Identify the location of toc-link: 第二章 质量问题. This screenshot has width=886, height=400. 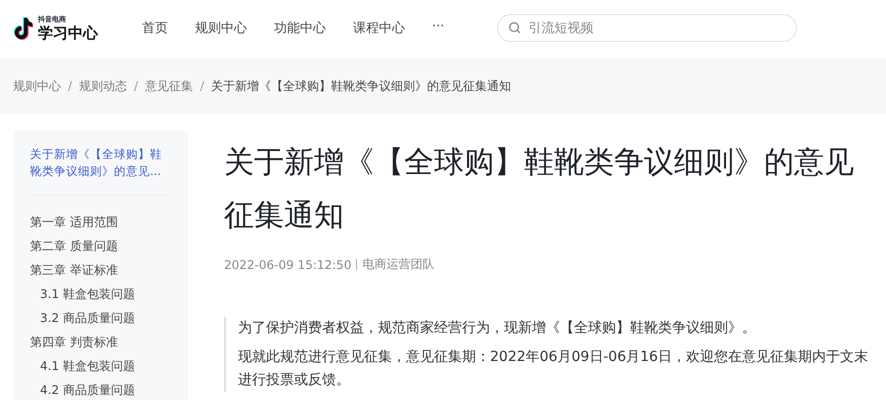
(101, 246).